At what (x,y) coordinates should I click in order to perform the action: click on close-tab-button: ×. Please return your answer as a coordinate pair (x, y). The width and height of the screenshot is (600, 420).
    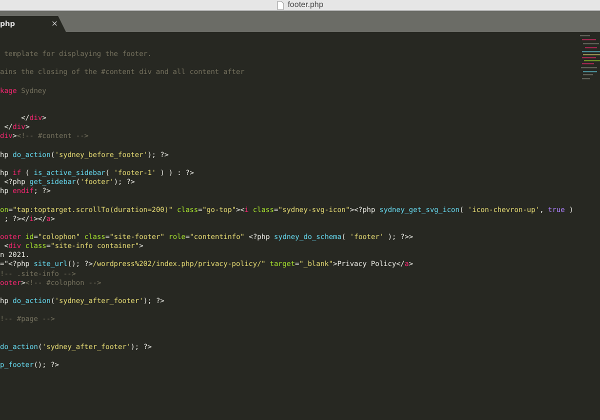
    Looking at the image, I should click on (54, 24).